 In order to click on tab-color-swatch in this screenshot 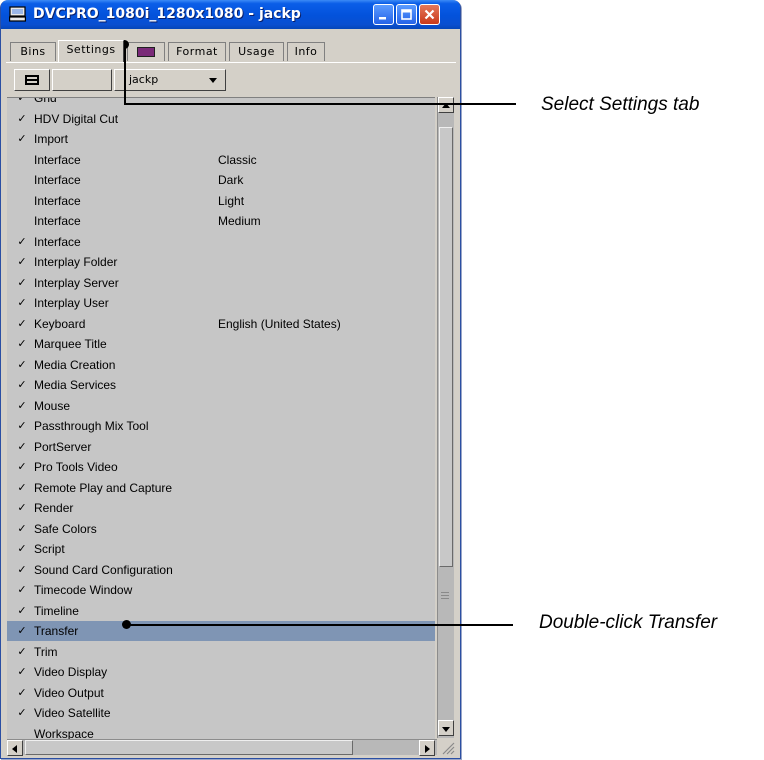, I will do `click(146, 51)`.